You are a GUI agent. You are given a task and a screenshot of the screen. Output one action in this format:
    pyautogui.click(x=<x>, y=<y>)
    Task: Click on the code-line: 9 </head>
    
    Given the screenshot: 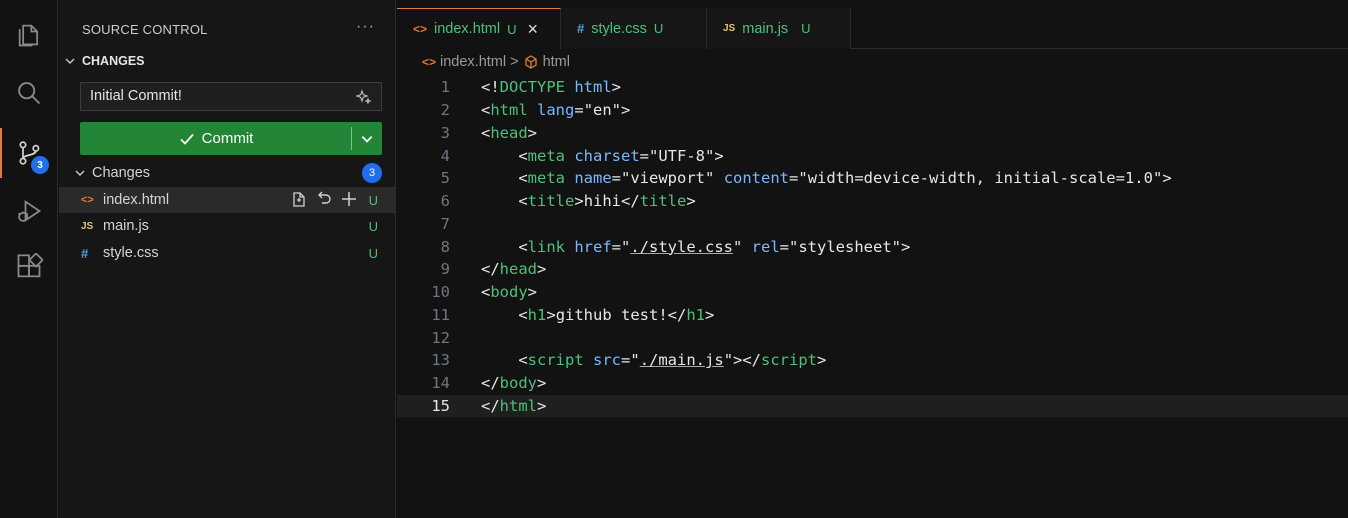 What is the action you would take?
    pyautogui.click(x=872, y=269)
    